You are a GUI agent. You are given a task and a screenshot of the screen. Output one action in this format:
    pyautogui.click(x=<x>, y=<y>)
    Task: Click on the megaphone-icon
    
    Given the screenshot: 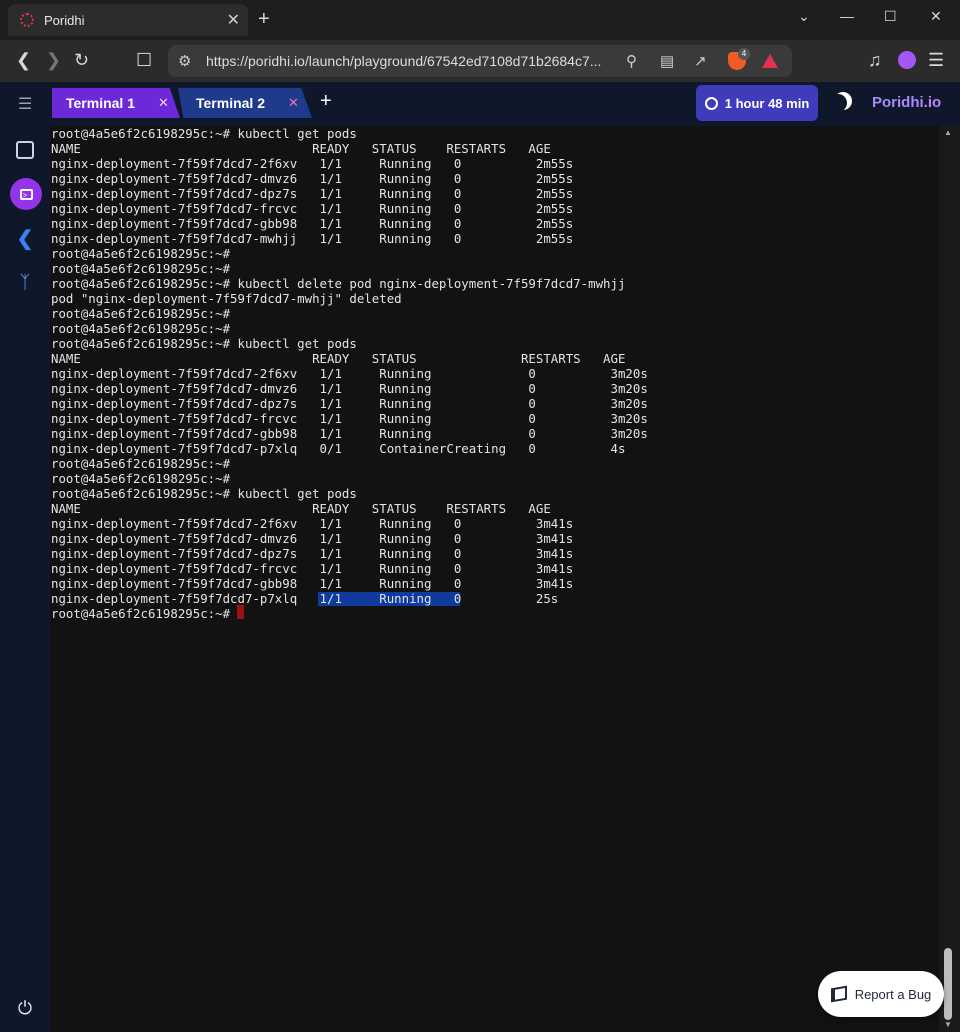 What is the action you would take?
    pyautogui.click(x=838, y=994)
    